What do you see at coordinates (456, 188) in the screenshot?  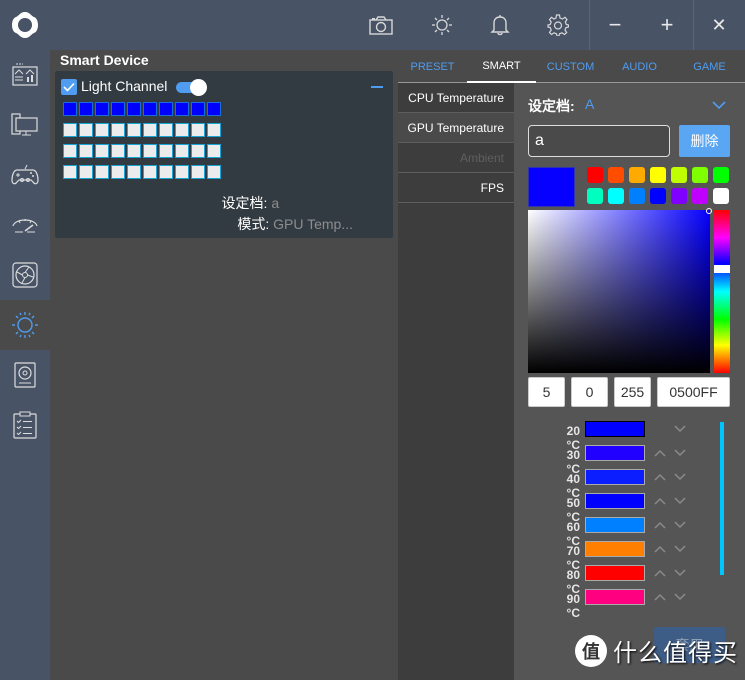 I see `source-fps: FPS` at bounding box center [456, 188].